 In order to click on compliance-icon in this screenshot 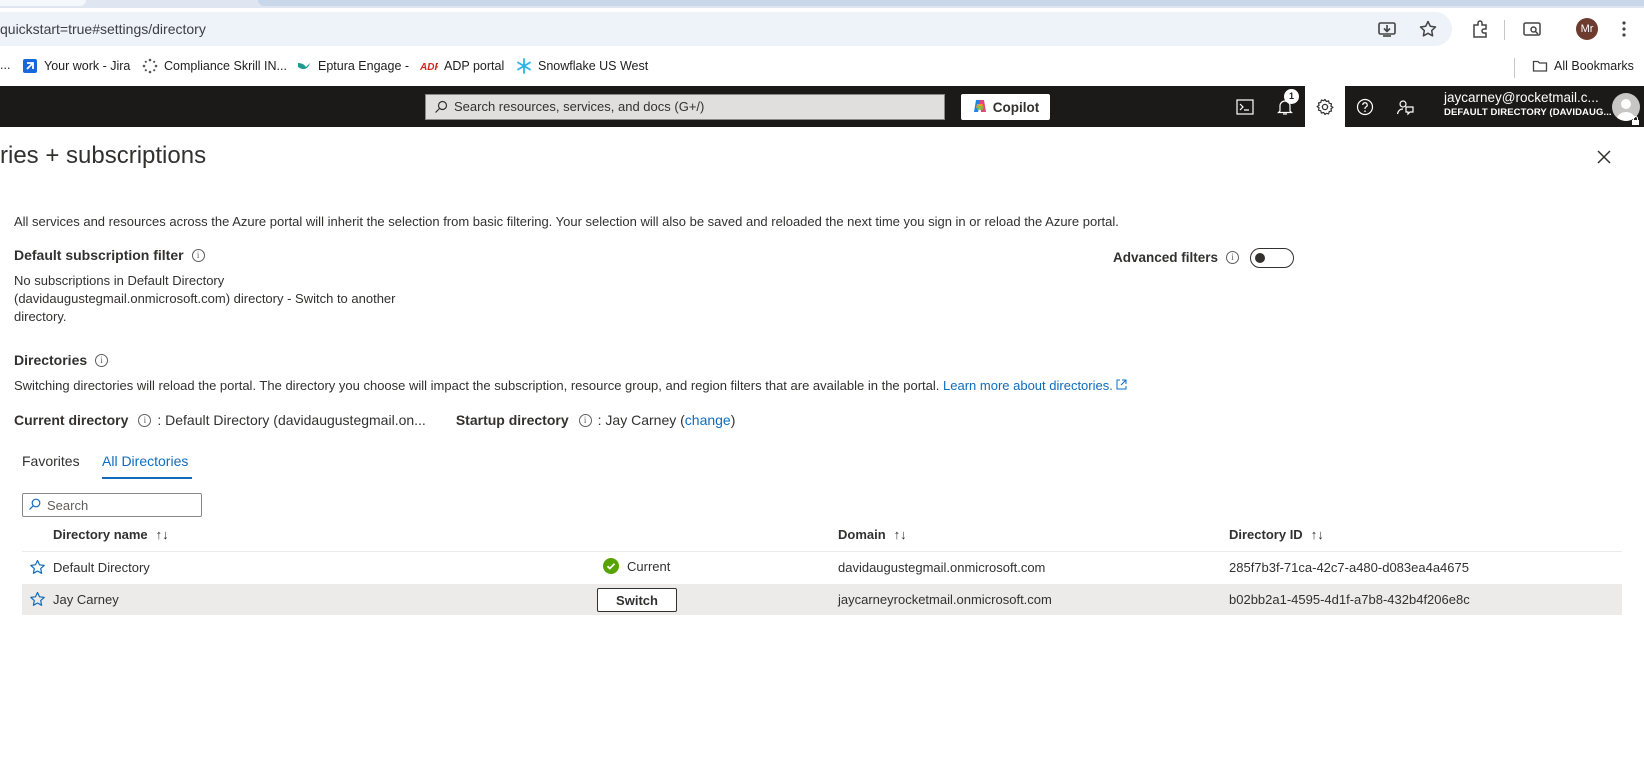, I will do `click(150, 66)`.